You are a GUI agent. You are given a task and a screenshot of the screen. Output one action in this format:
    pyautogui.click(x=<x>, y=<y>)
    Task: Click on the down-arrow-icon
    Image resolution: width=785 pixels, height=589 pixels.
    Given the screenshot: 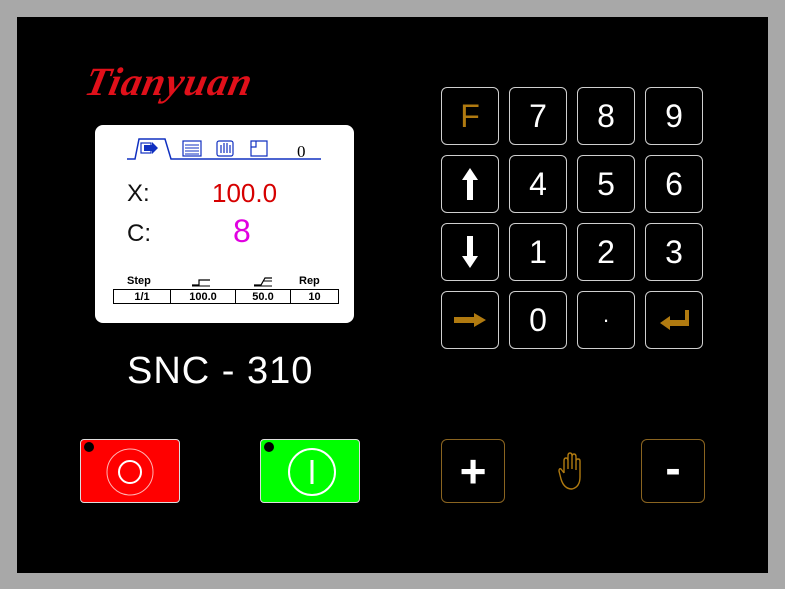 What is the action you would take?
    pyautogui.click(x=470, y=252)
    